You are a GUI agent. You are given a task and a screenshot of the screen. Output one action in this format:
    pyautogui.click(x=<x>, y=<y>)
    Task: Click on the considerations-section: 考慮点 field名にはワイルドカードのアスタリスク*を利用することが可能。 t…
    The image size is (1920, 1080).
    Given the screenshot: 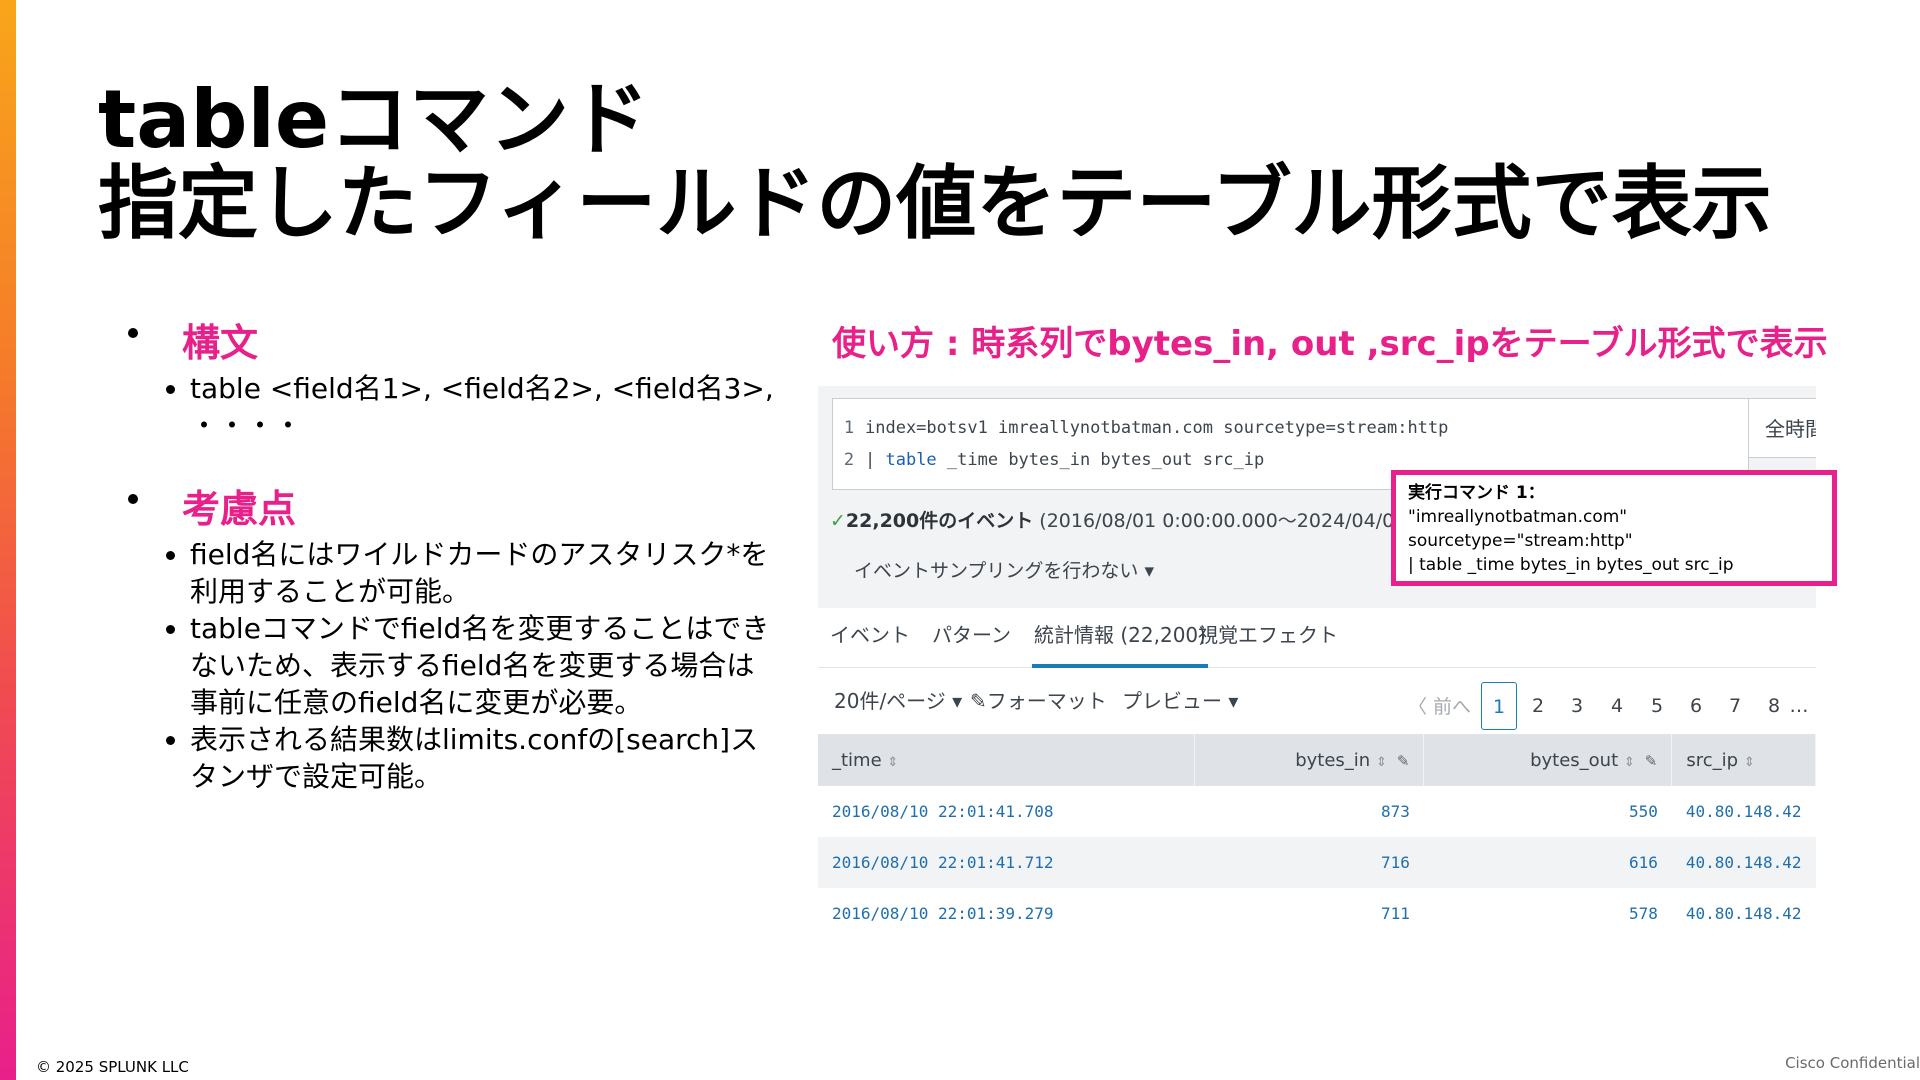 What is the action you would take?
    pyautogui.click(x=450, y=639)
    